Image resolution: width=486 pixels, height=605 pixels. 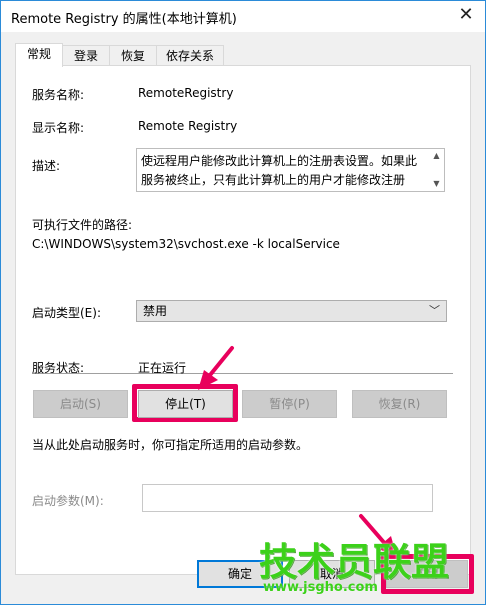 I want to click on path-label: 可执行文件的路径:, so click(x=82, y=225).